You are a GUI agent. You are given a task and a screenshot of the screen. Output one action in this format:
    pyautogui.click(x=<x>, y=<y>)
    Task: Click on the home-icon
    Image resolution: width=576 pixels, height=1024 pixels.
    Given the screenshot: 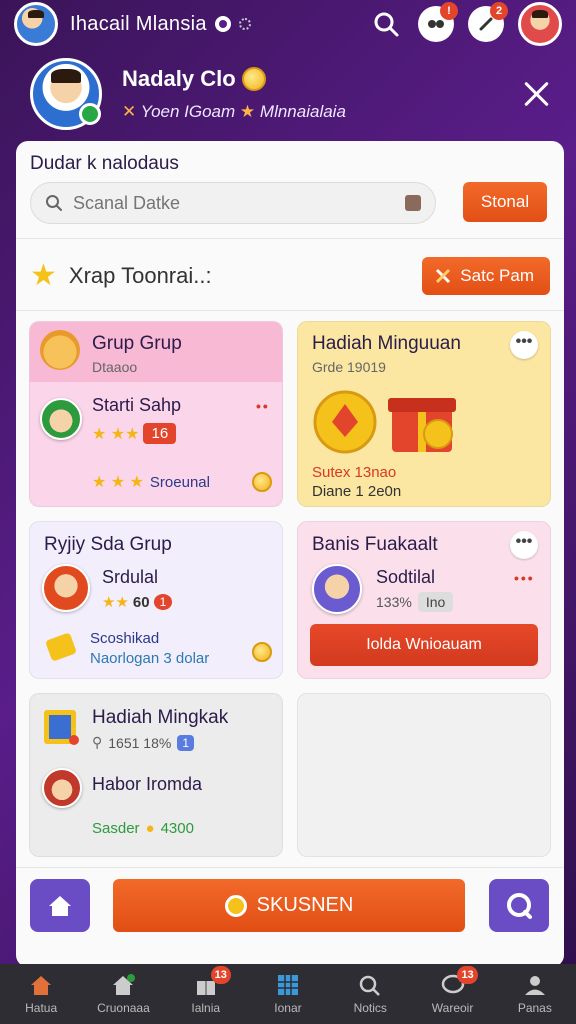 What is the action you would take?
    pyautogui.click(x=60, y=905)
    